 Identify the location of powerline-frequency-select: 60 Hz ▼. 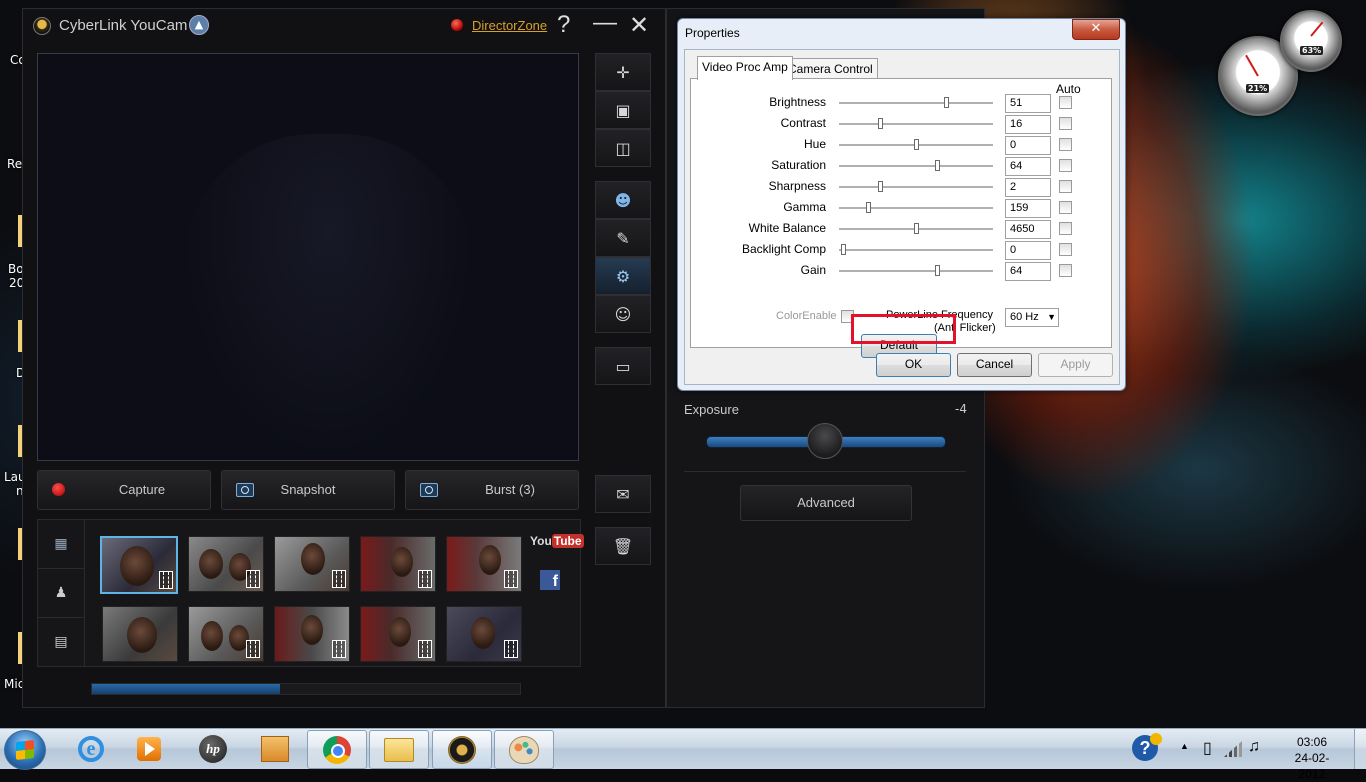
(1032, 317).